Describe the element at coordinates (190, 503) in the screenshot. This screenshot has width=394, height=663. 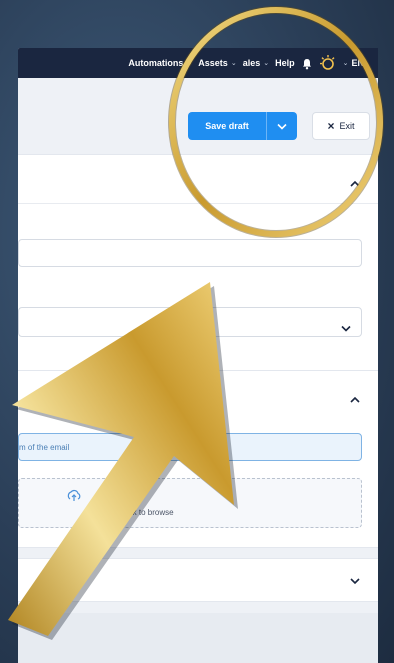
I see `file-dropzone: your files ck to browse` at that location.